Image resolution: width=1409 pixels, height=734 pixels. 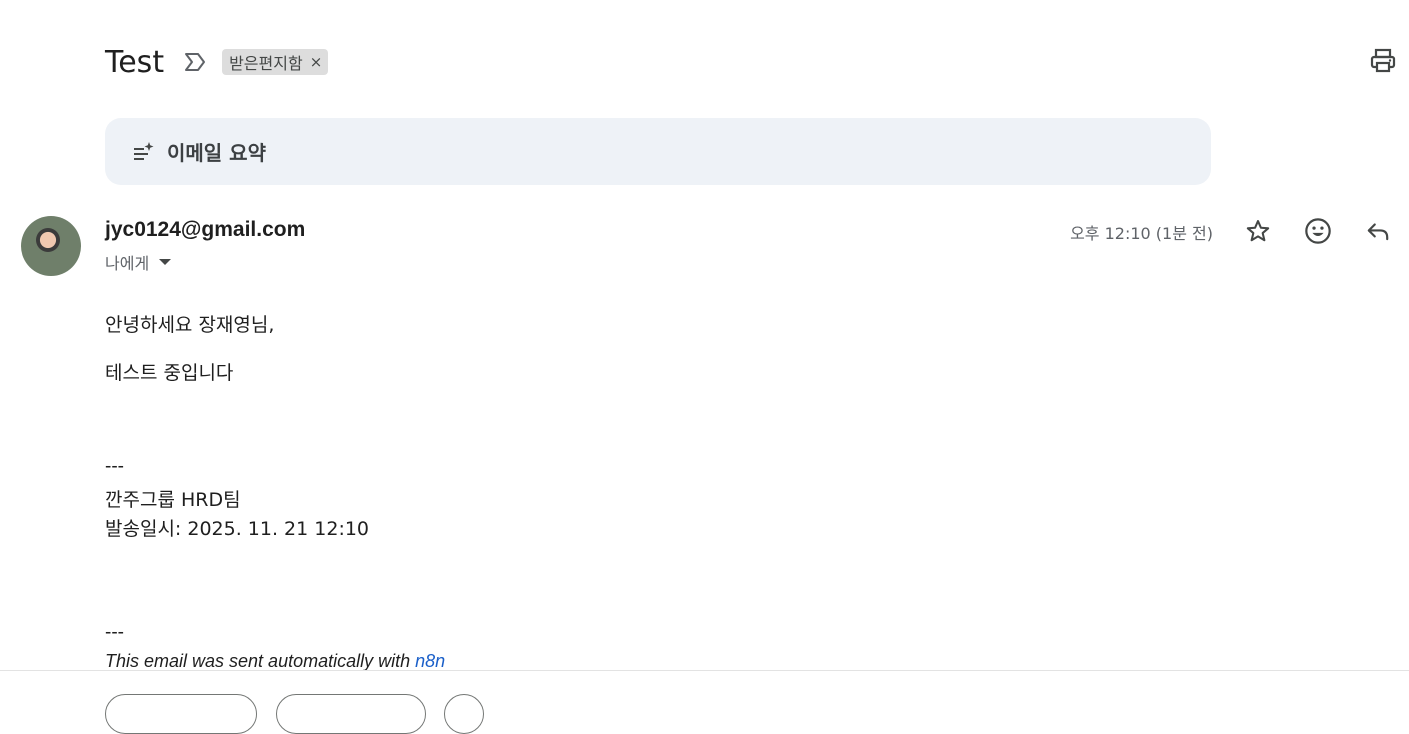 What do you see at coordinates (181, 714) in the screenshot?
I see `reply-button` at bounding box center [181, 714].